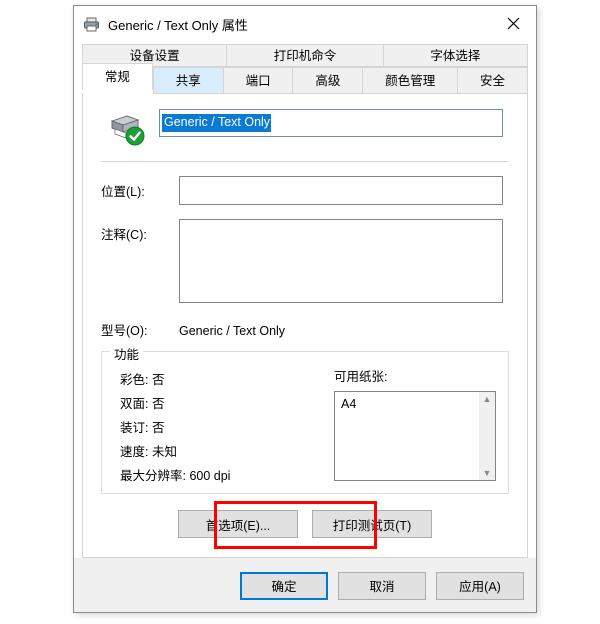  What do you see at coordinates (455, 55) in the screenshot?
I see `tab-font-selection: 字体选择` at bounding box center [455, 55].